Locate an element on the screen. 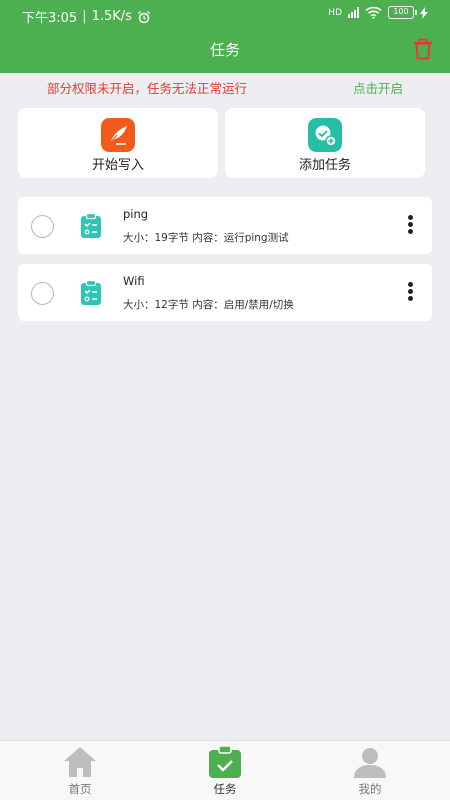 This screenshot has width=450, height=800. task-icon is located at coordinates (225, 761).